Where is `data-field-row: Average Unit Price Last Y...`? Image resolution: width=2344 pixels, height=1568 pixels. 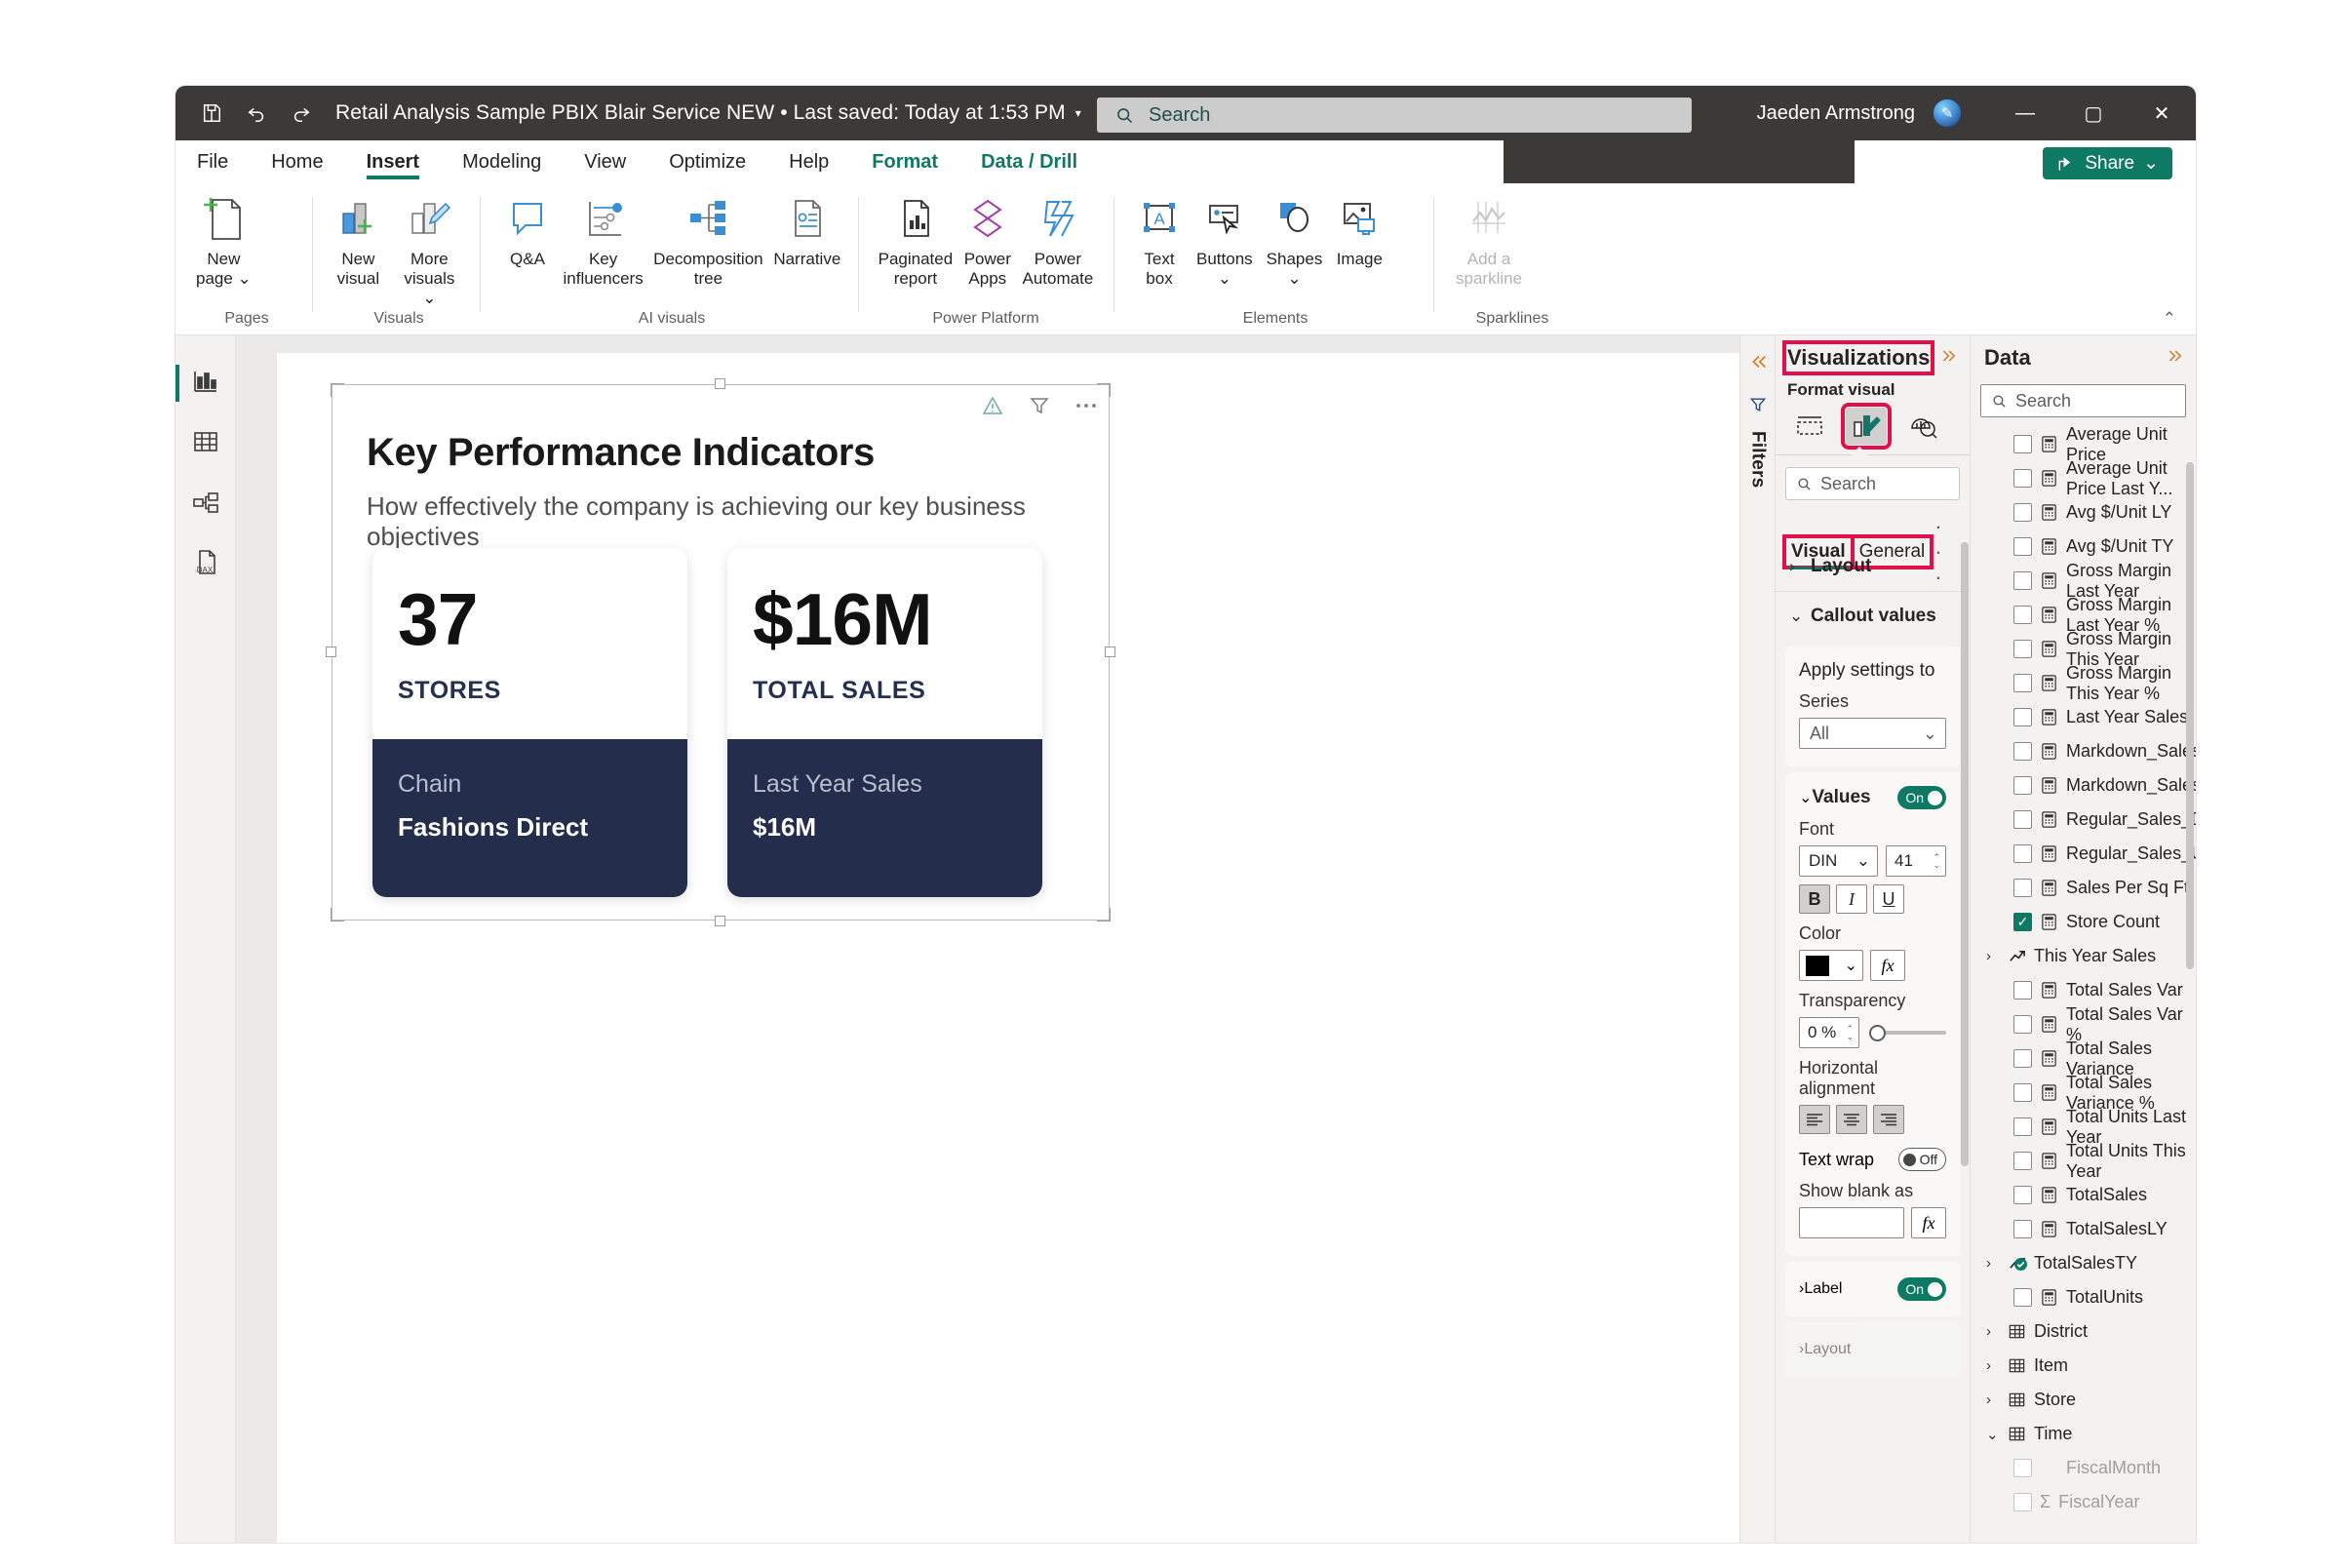 data-field-row: Average Unit Price Last Y... is located at coordinates (2083, 478).